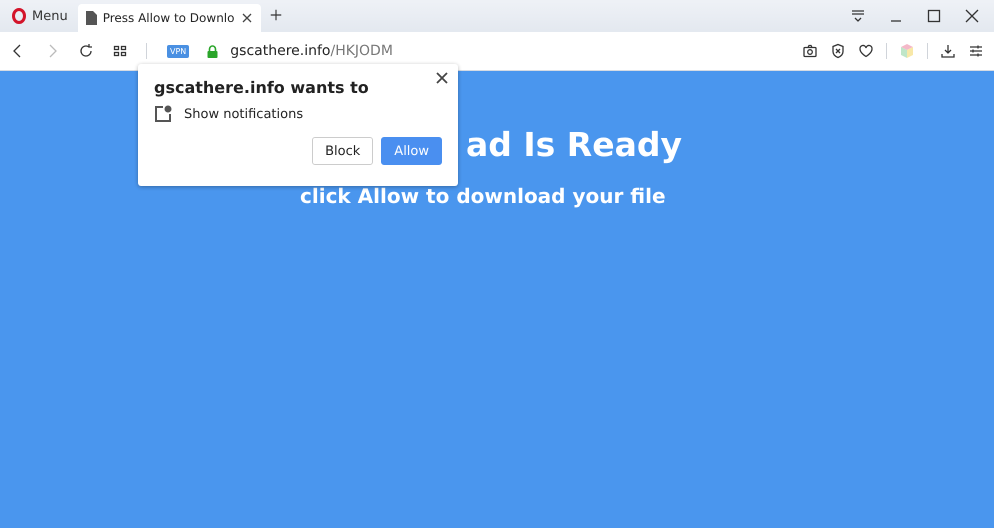 Image resolution: width=994 pixels, height=528 pixels. Describe the element at coordinates (120, 51) in the screenshot. I see `grid-icon` at that location.